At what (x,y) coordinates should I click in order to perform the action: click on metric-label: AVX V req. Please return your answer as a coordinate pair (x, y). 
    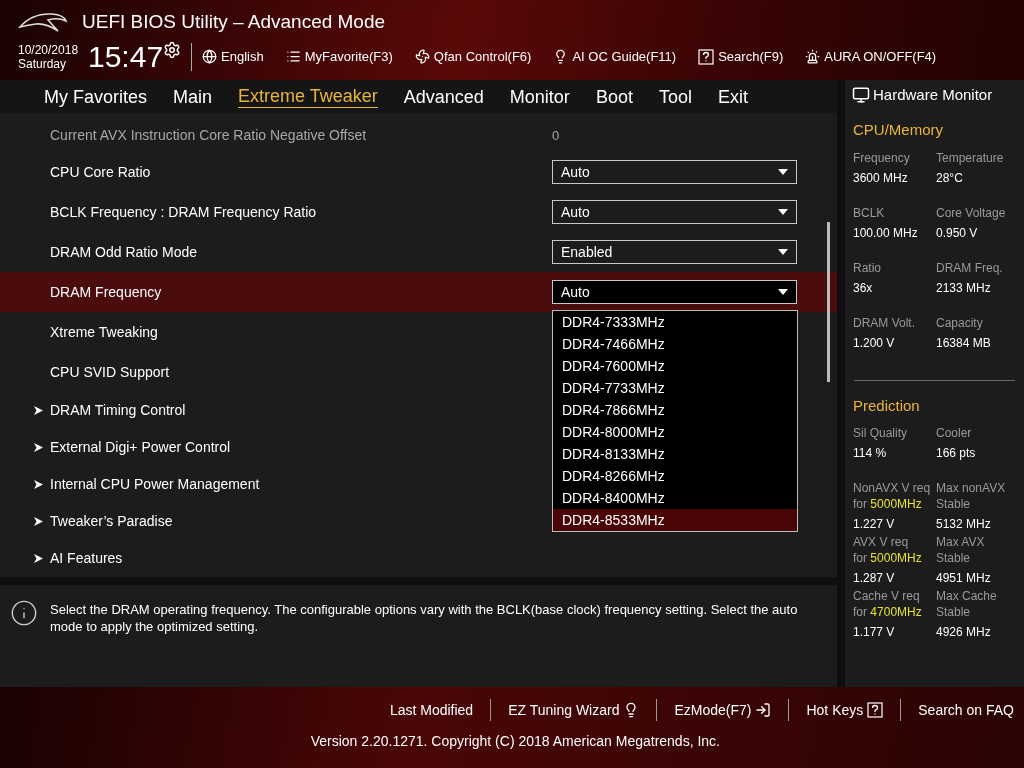
    Looking at the image, I should click on (881, 542).